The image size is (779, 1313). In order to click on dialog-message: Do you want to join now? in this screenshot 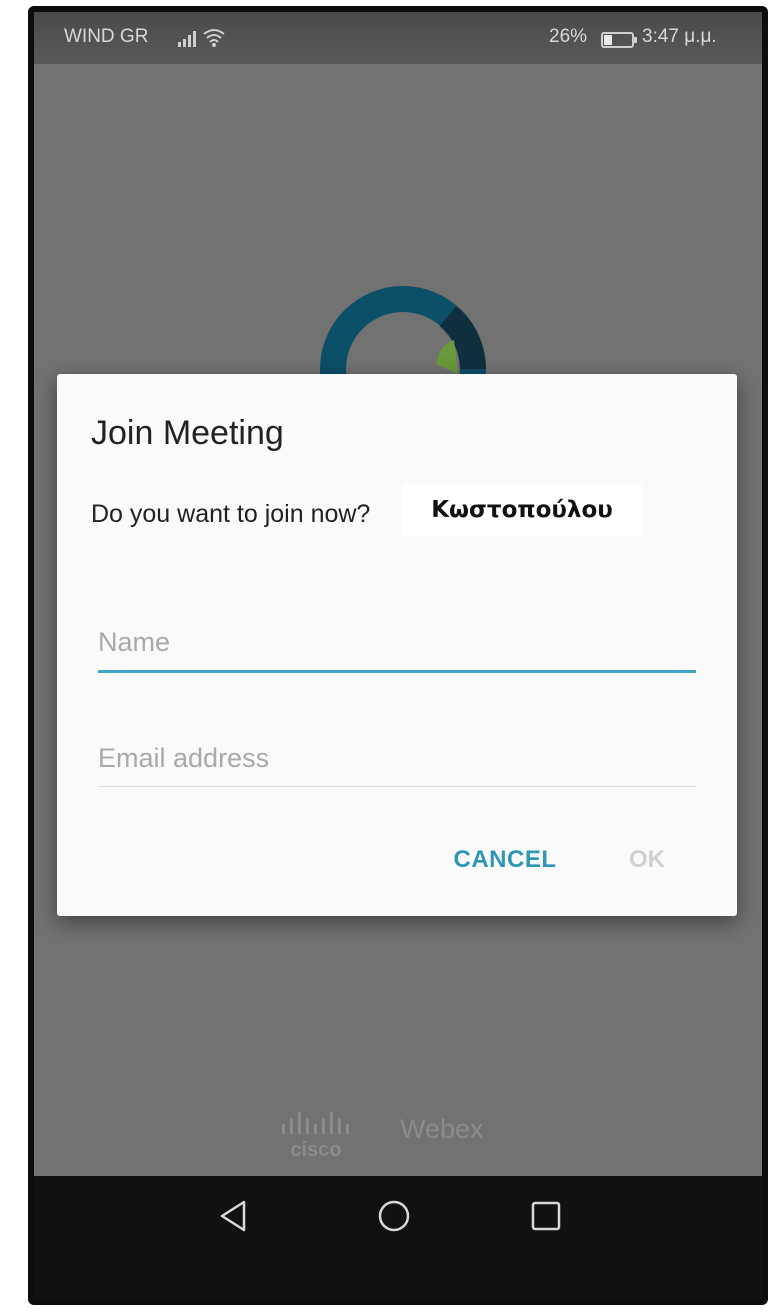, I will do `click(231, 514)`.